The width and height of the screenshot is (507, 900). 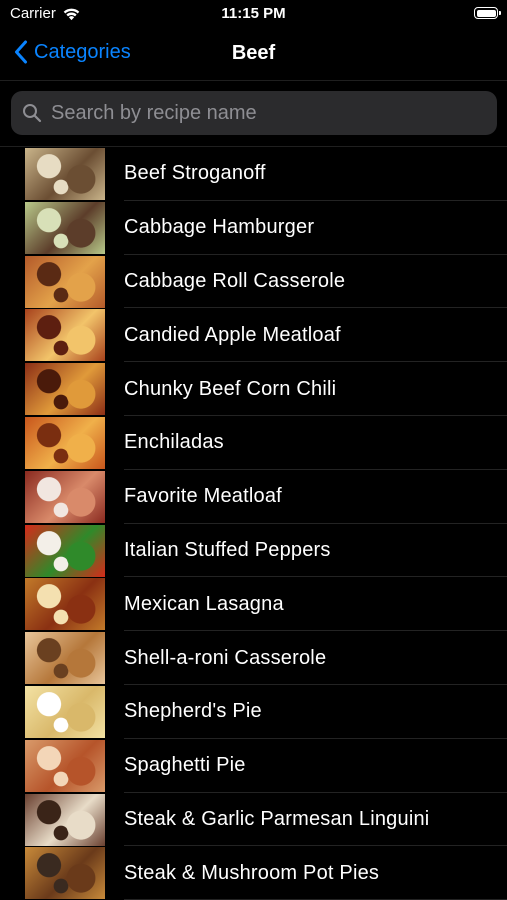 What do you see at coordinates (235, 280) in the screenshot?
I see `recipe-name: Cabbage Roll Casserole` at bounding box center [235, 280].